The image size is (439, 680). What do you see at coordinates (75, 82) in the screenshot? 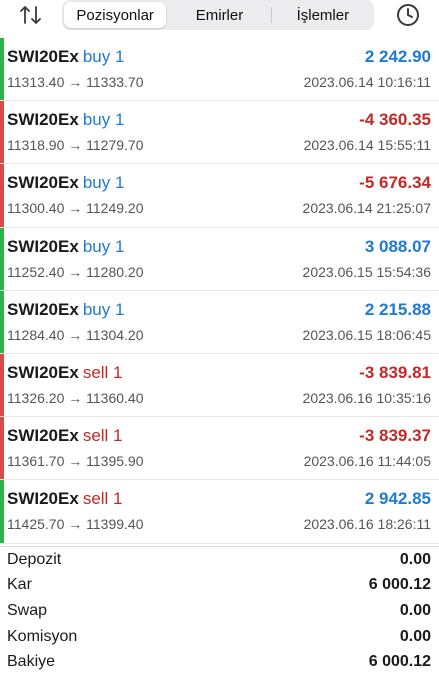
I see `trade-prices: 11313.40 → 11333.70` at bounding box center [75, 82].